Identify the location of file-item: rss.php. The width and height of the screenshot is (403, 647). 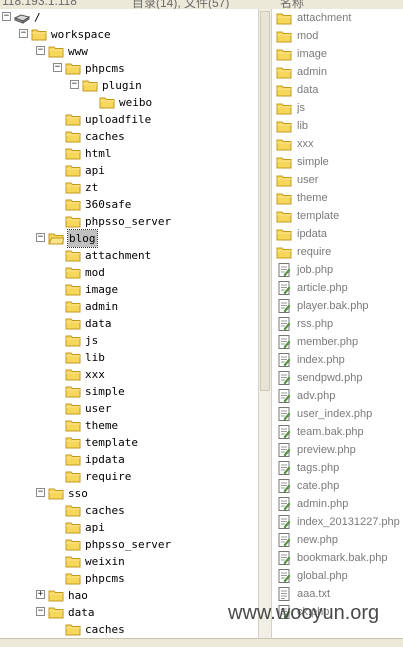
(338, 324).